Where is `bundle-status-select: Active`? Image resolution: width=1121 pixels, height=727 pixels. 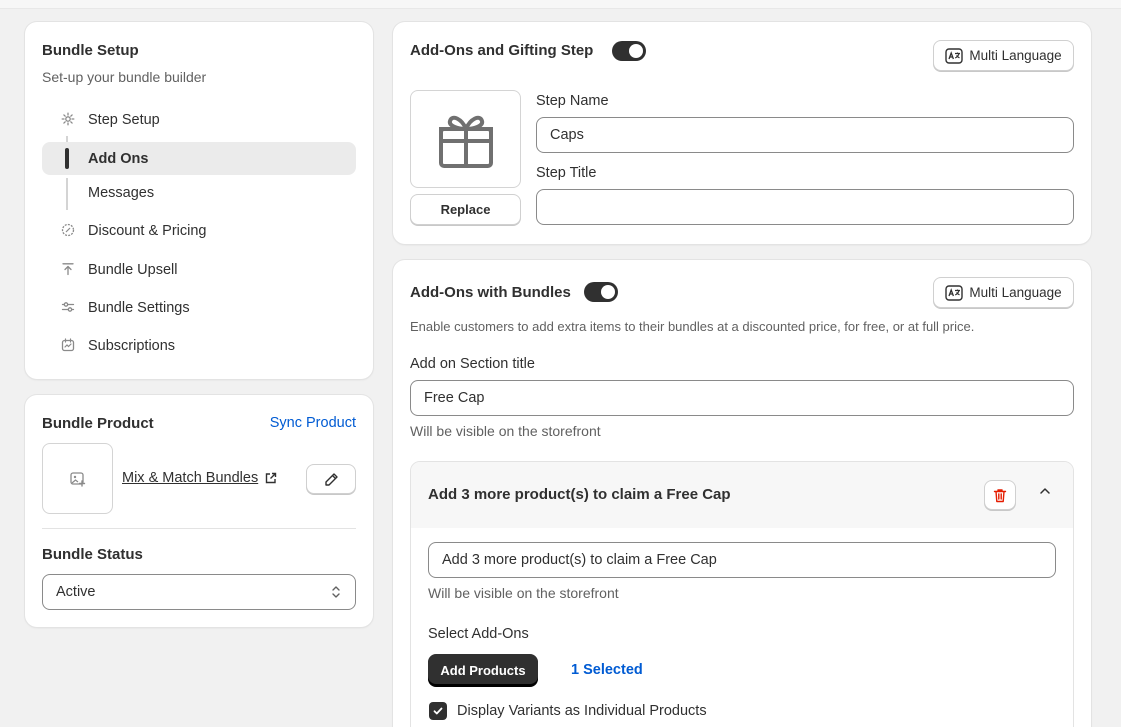
bundle-status-select: Active is located at coordinates (199, 592).